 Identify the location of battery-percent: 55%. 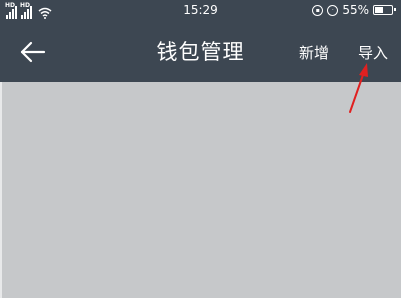
(355, 10).